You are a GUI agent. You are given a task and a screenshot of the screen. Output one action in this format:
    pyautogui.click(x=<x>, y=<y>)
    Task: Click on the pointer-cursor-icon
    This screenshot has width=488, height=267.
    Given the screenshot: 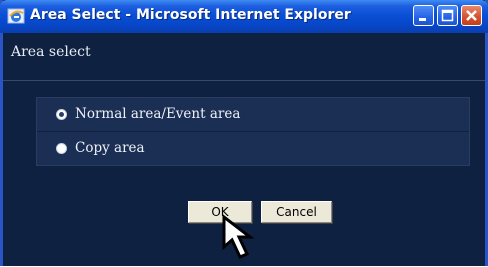 What is the action you would take?
    pyautogui.click(x=245, y=238)
    